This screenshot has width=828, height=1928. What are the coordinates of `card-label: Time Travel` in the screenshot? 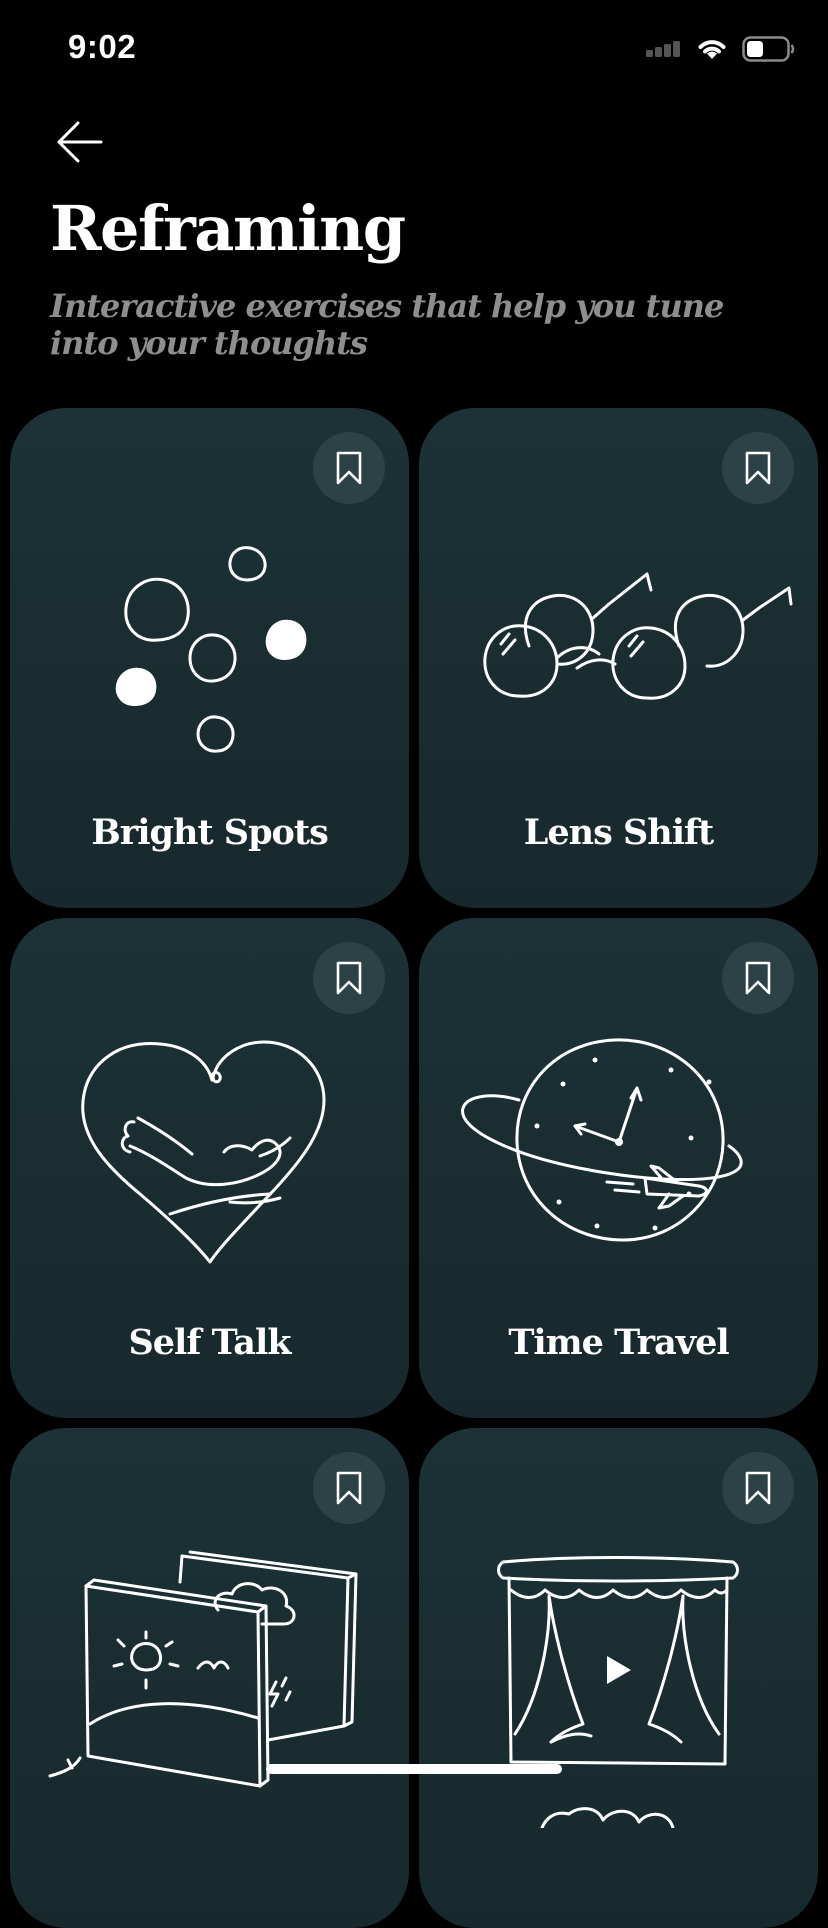 It's located at (618, 1342).